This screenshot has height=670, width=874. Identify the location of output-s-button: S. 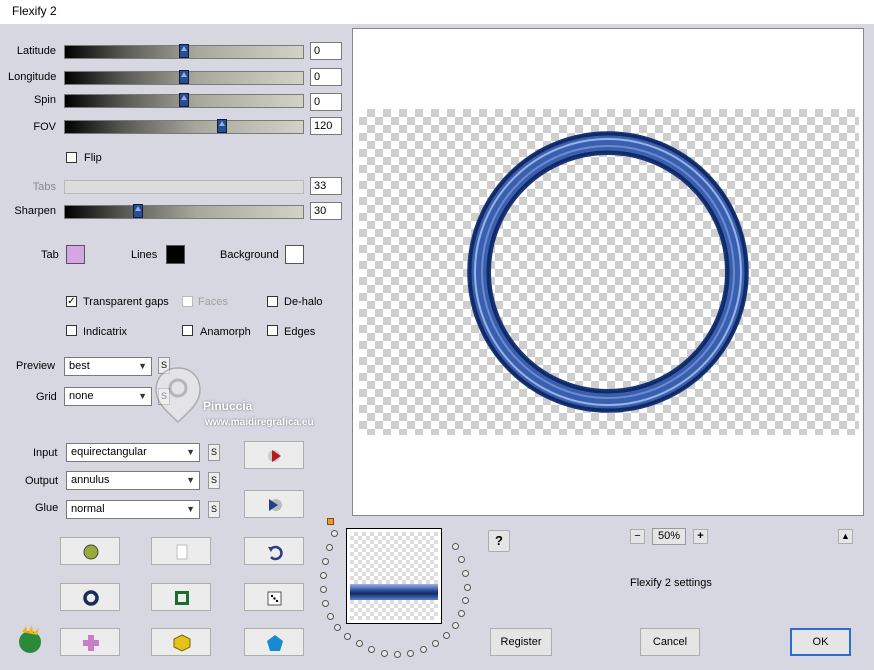
(214, 480).